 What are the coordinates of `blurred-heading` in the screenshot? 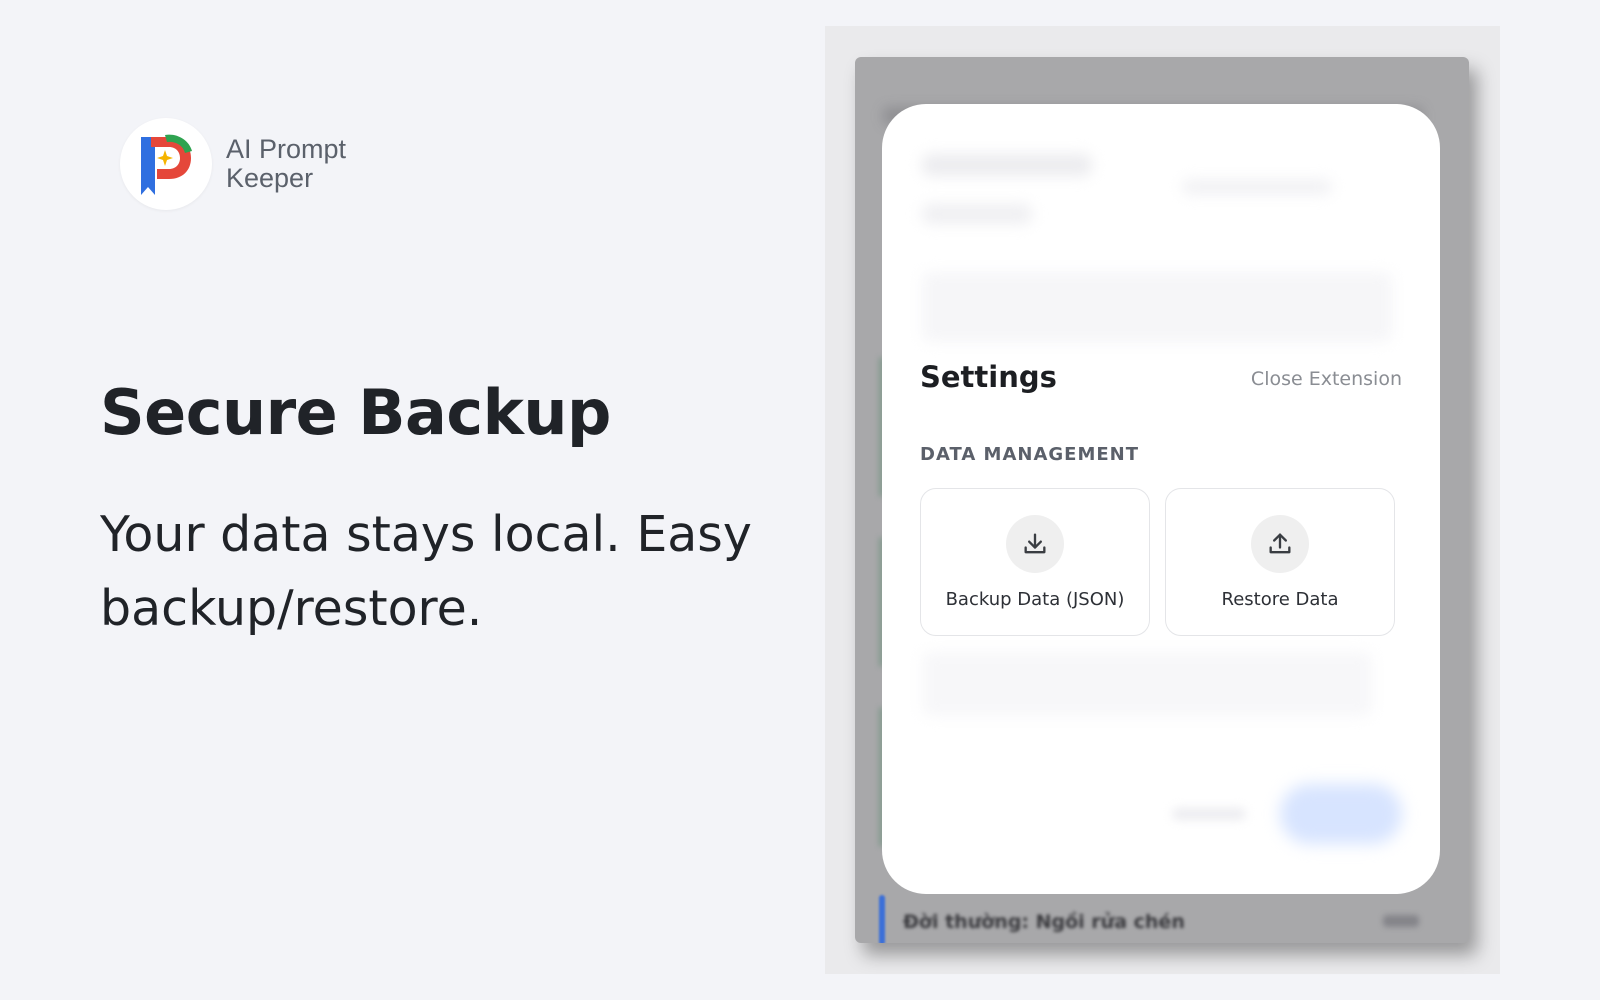 It's located at (1007, 165).